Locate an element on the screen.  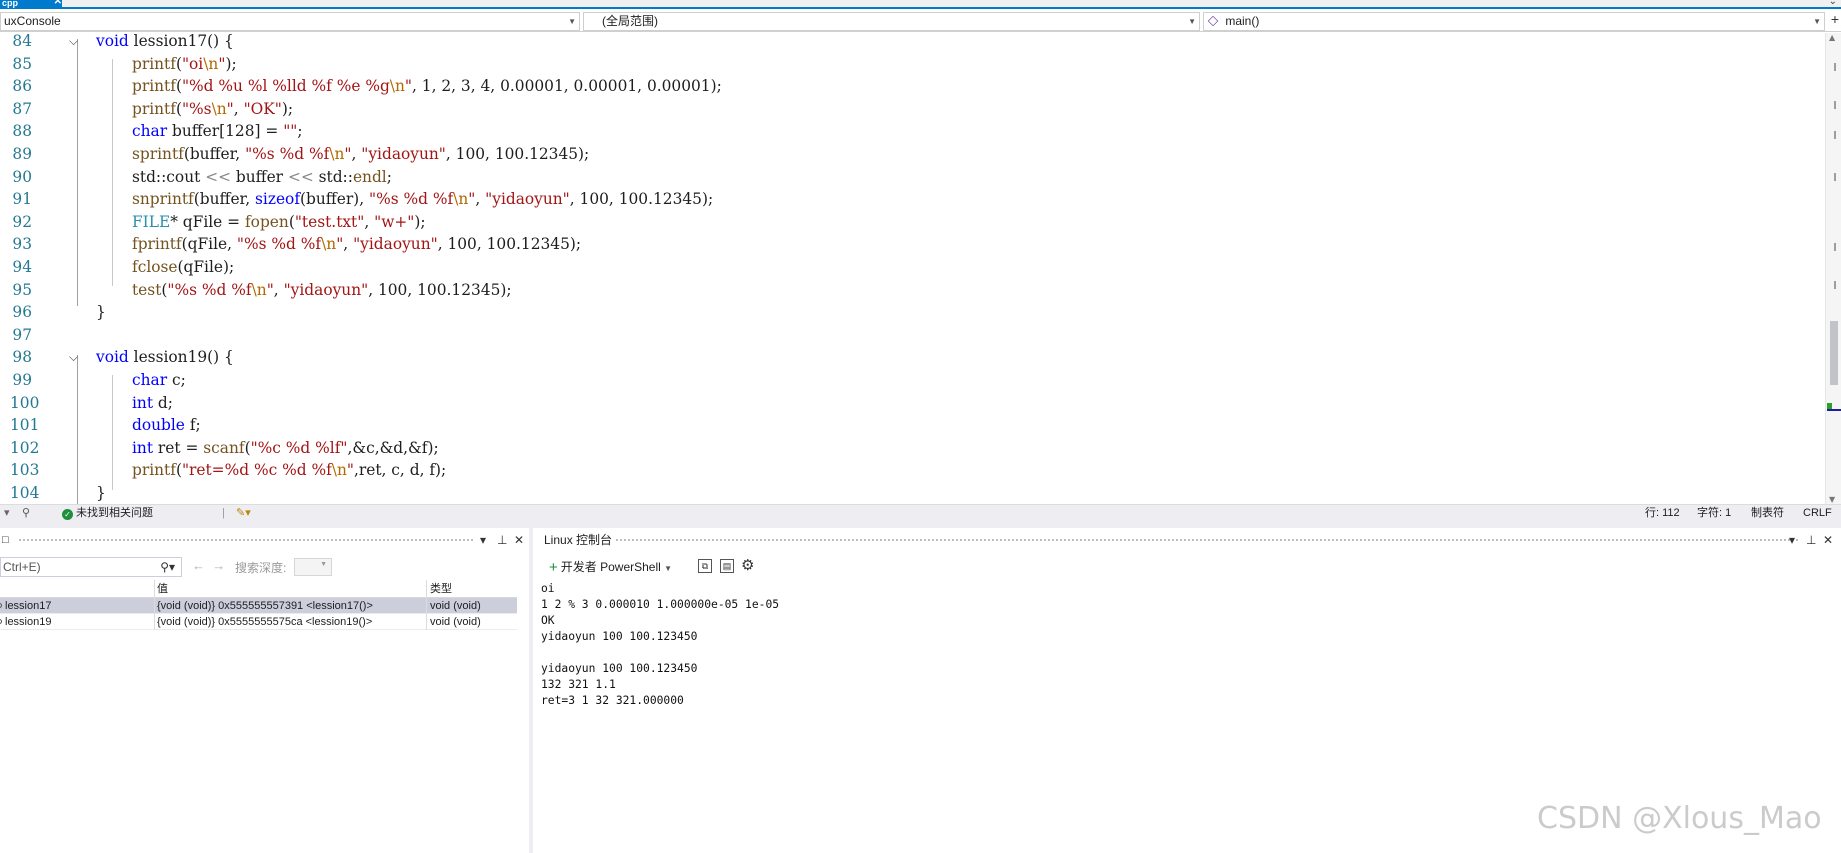
gear-icon: ⚙ is located at coordinates (747, 565).